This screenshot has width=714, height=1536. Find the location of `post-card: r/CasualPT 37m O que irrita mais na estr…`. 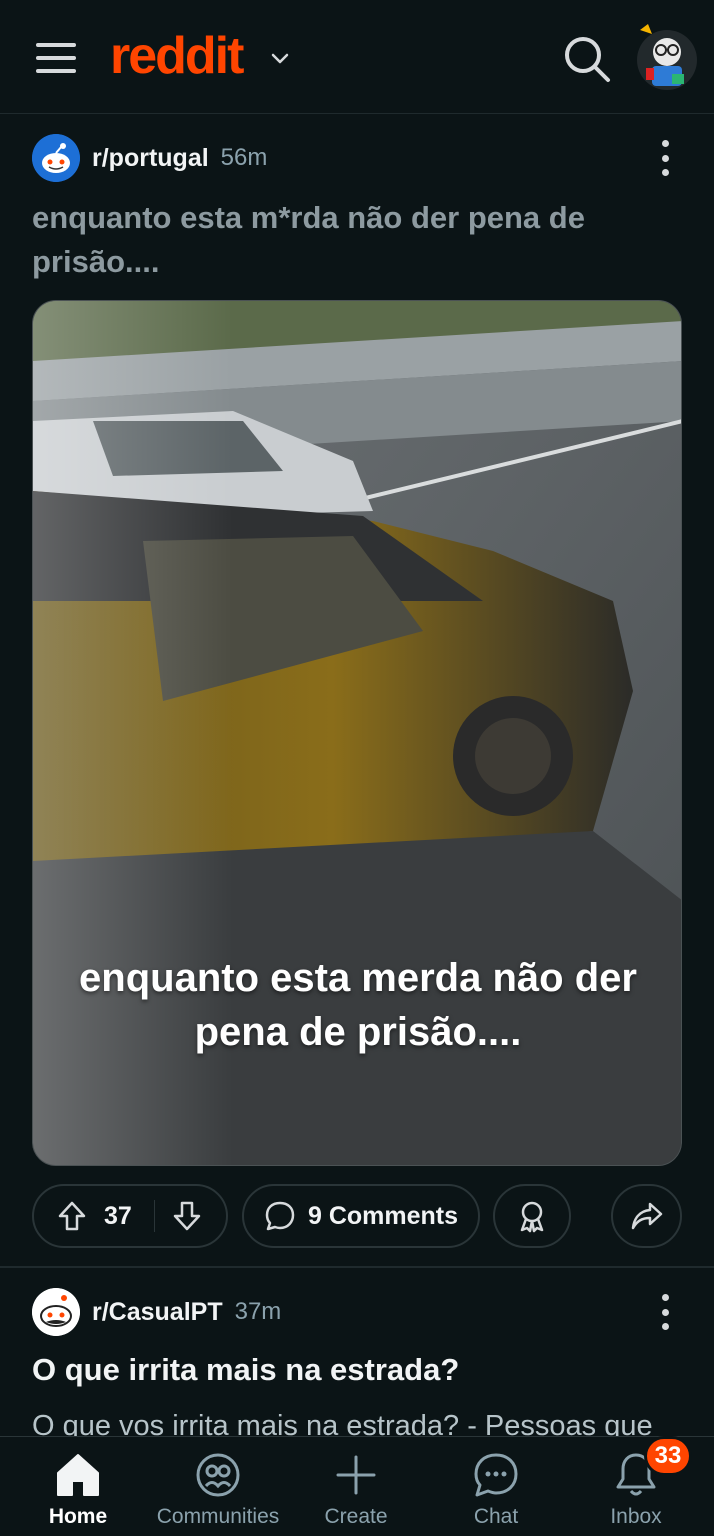

post-card: r/CasualPT 37m O que irrita mais na estr… is located at coordinates (357, 1353).